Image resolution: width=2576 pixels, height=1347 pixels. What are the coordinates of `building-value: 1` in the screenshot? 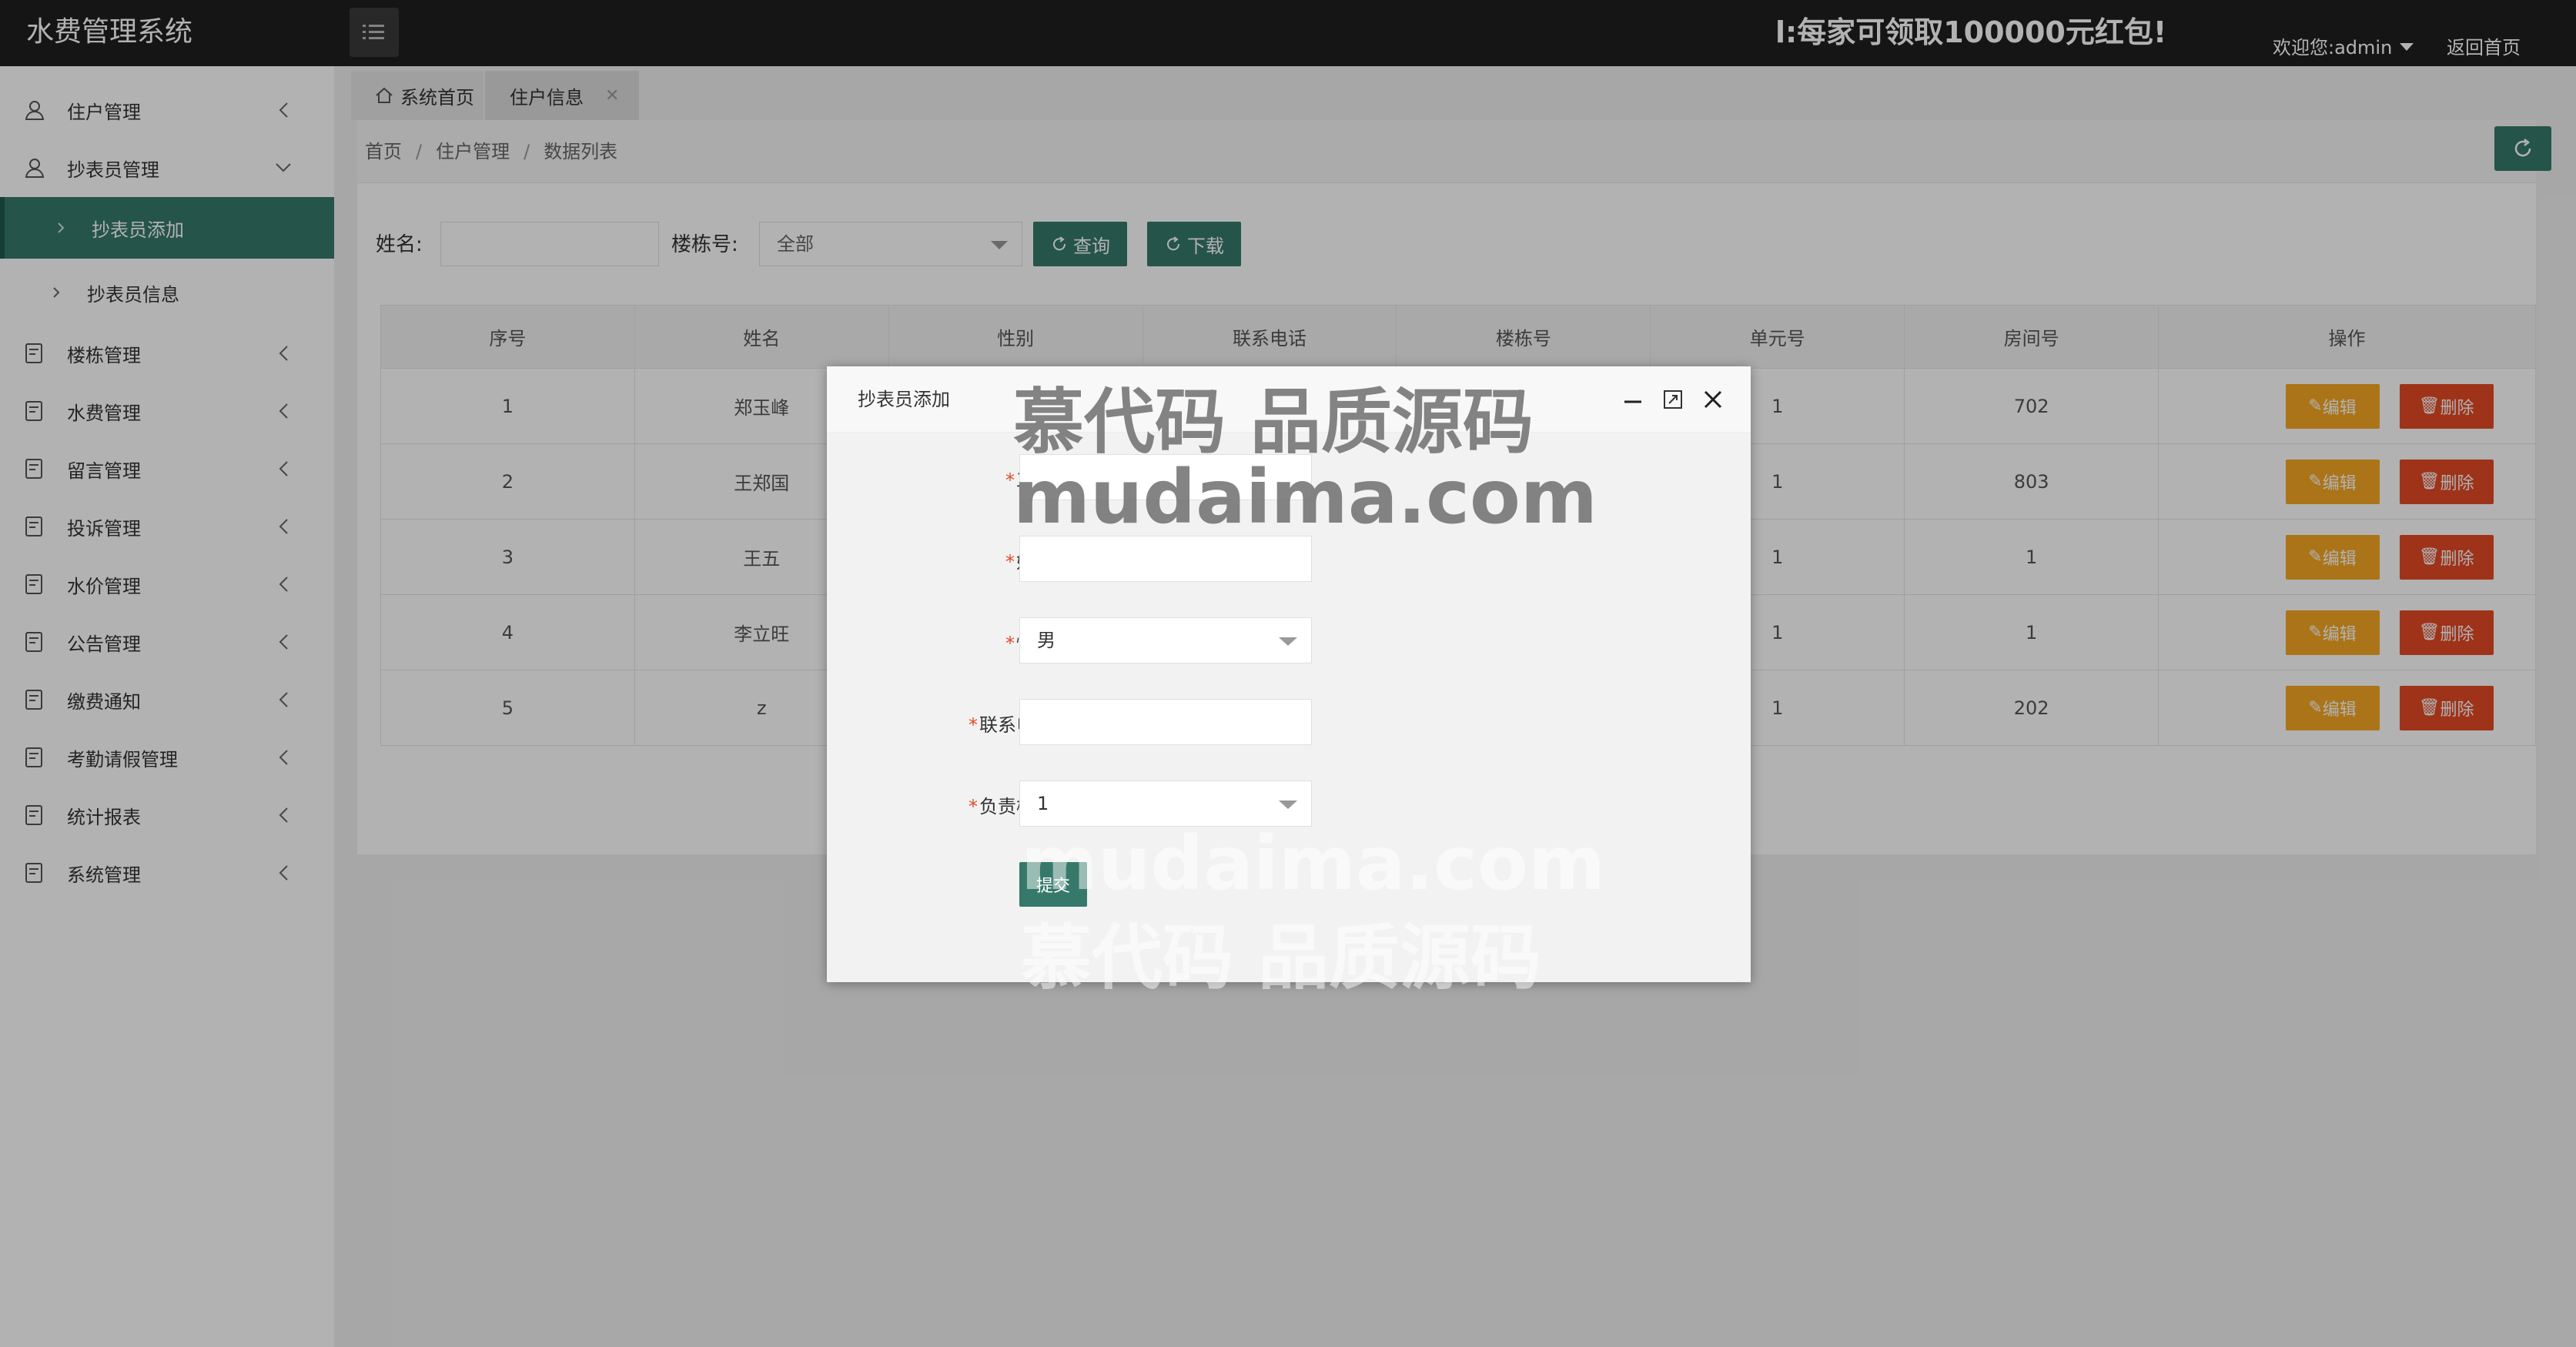 It's located at (1043, 803).